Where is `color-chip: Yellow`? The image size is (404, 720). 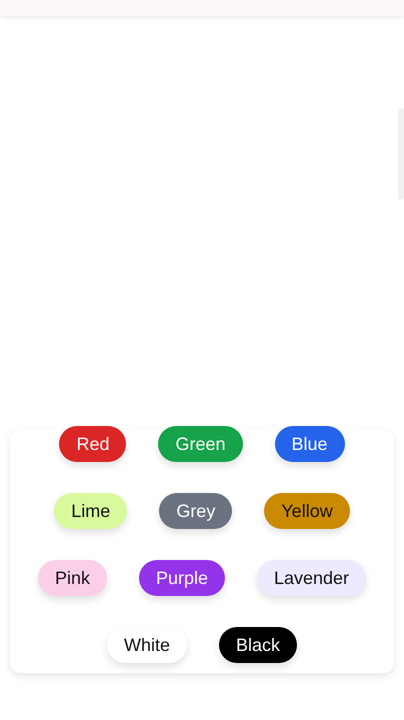 color-chip: Yellow is located at coordinates (307, 511).